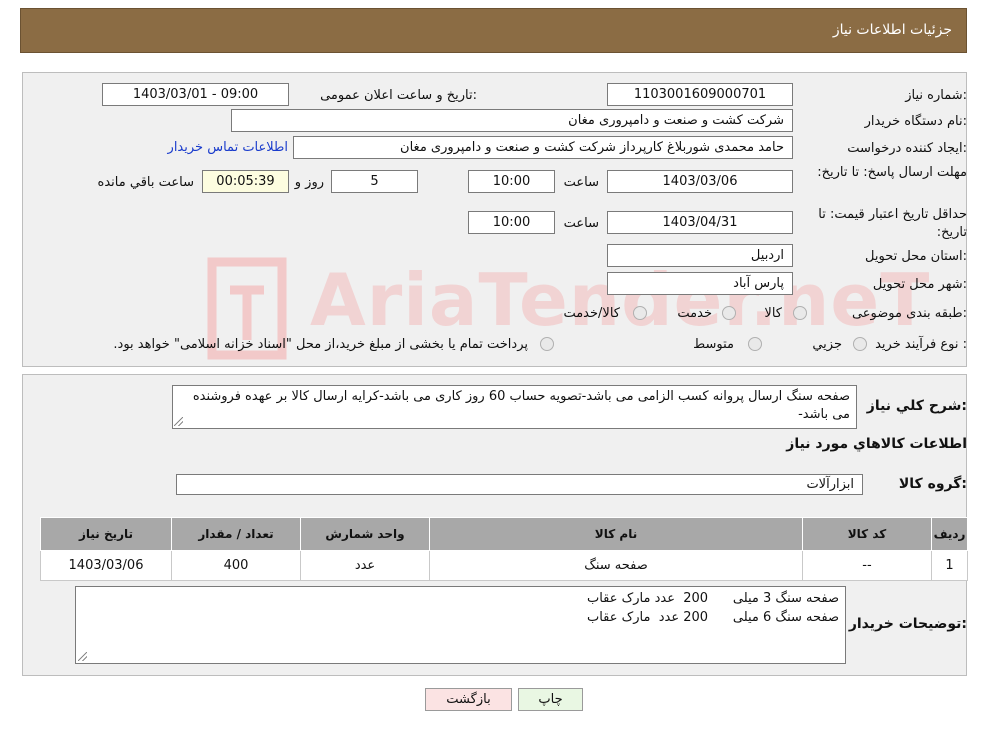 Image resolution: width=985 pixels, height=733 pixels. What do you see at coordinates (511, 181) in the screenshot?
I see `reply-time-field: 10:00` at bounding box center [511, 181].